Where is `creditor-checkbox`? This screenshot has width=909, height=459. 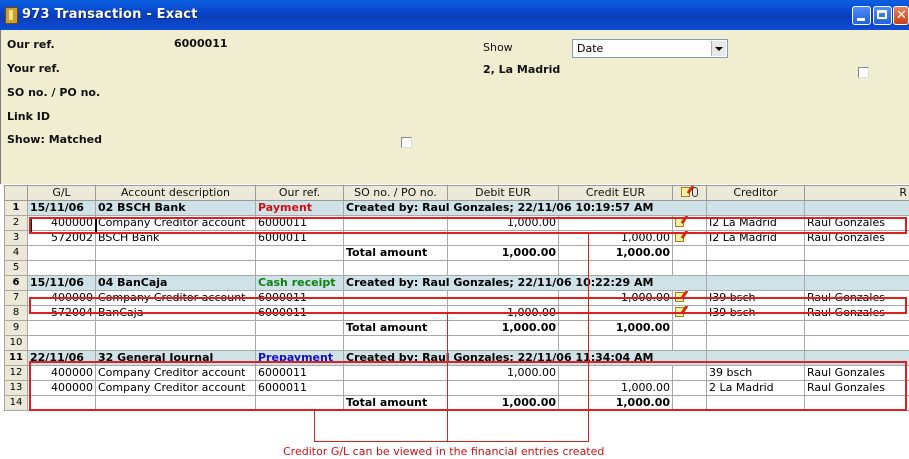
creditor-checkbox is located at coordinates (863, 72).